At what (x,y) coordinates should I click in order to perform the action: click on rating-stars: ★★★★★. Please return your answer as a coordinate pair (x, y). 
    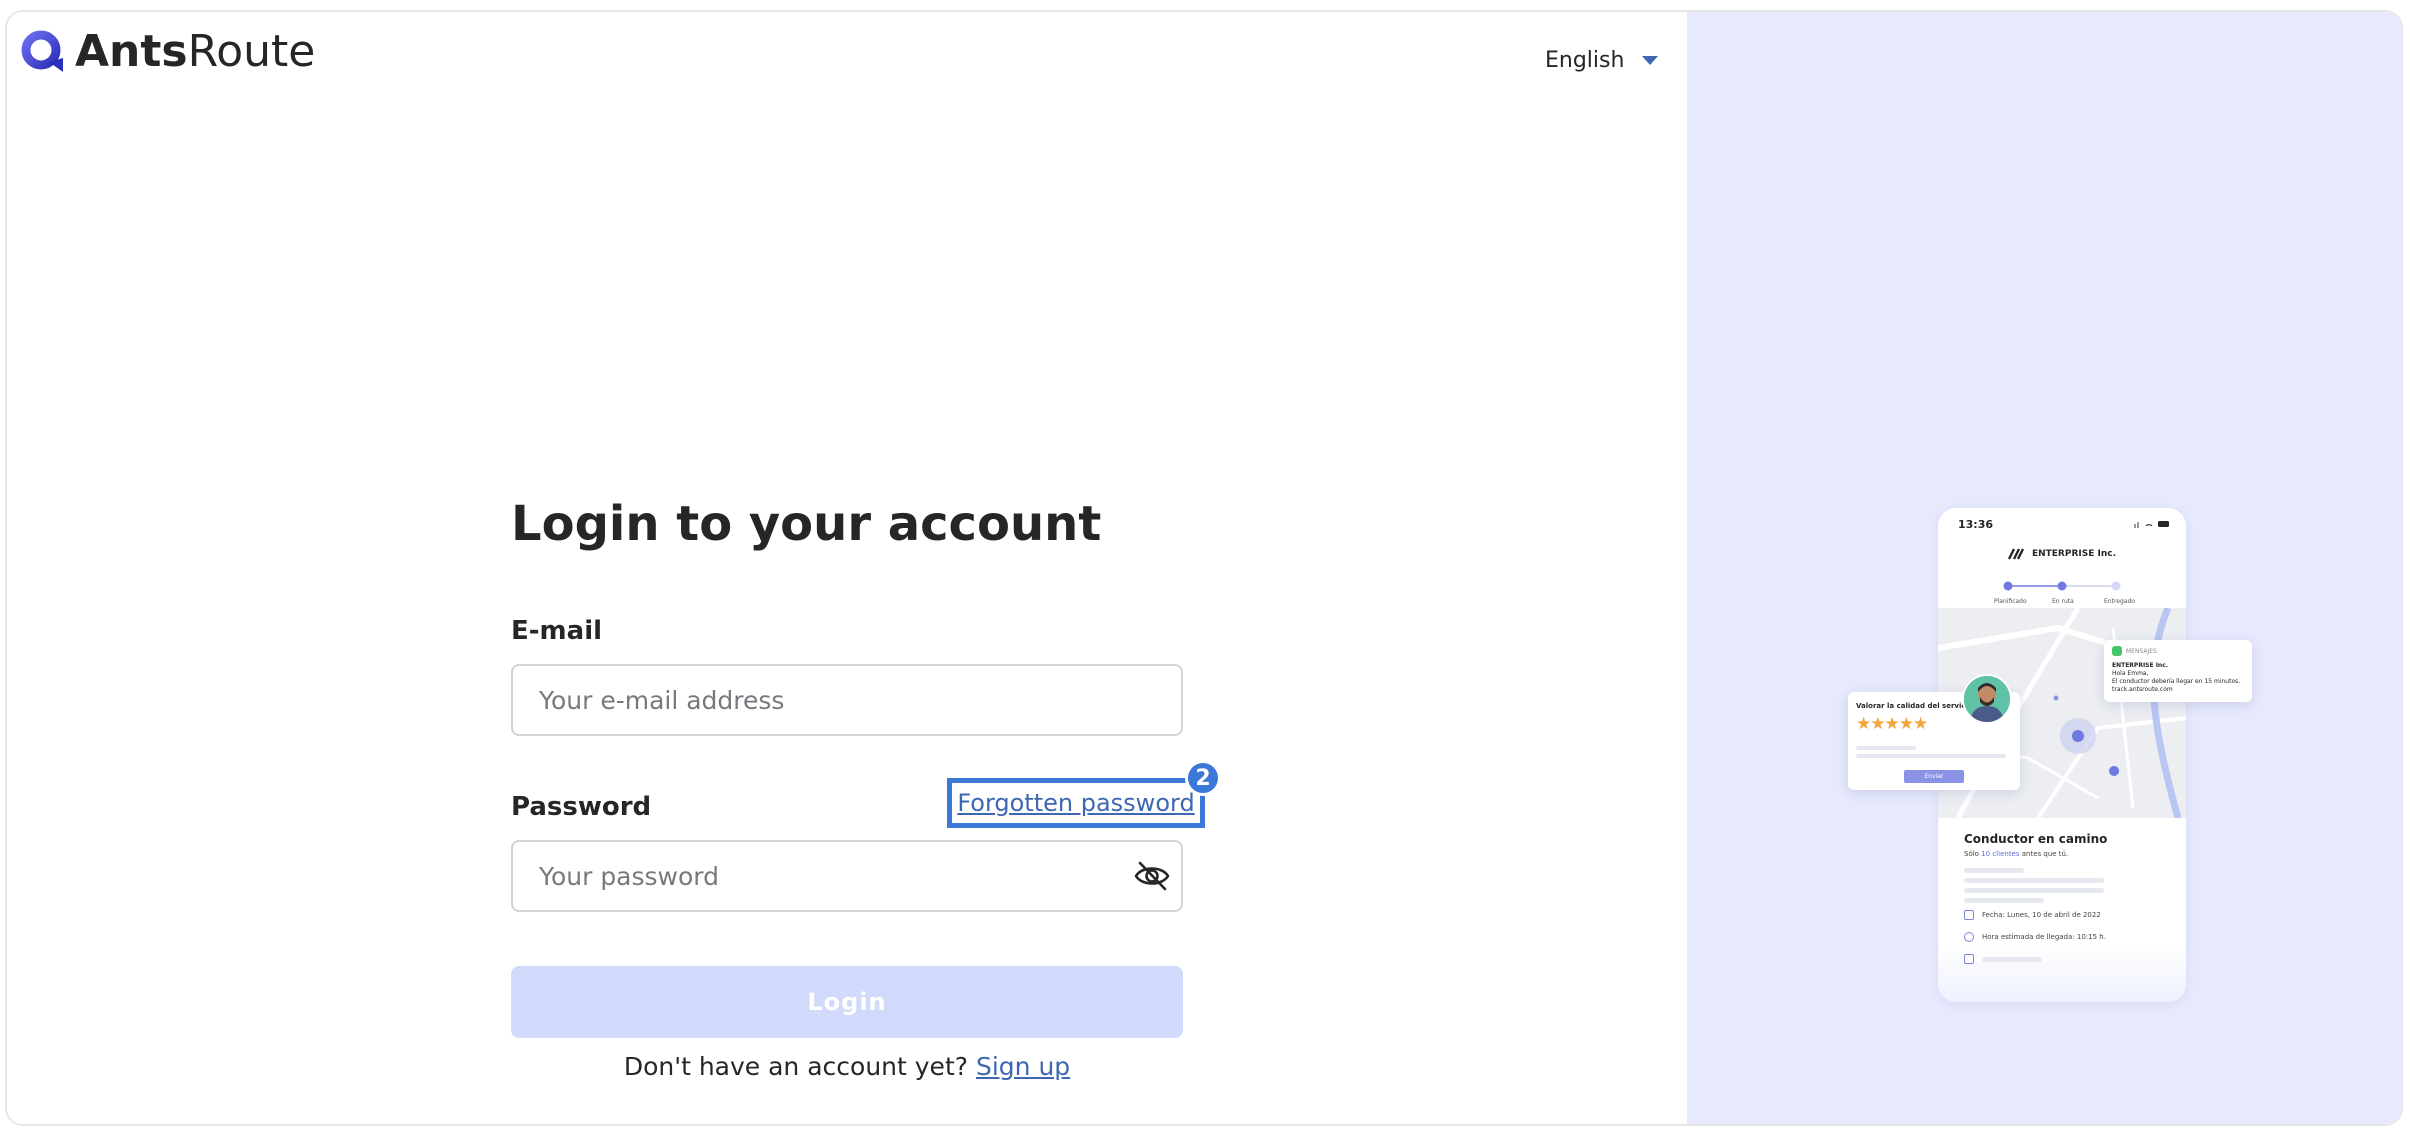
    Looking at the image, I should click on (1892, 724).